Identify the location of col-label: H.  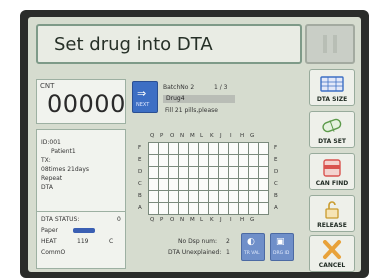
(242, 136).